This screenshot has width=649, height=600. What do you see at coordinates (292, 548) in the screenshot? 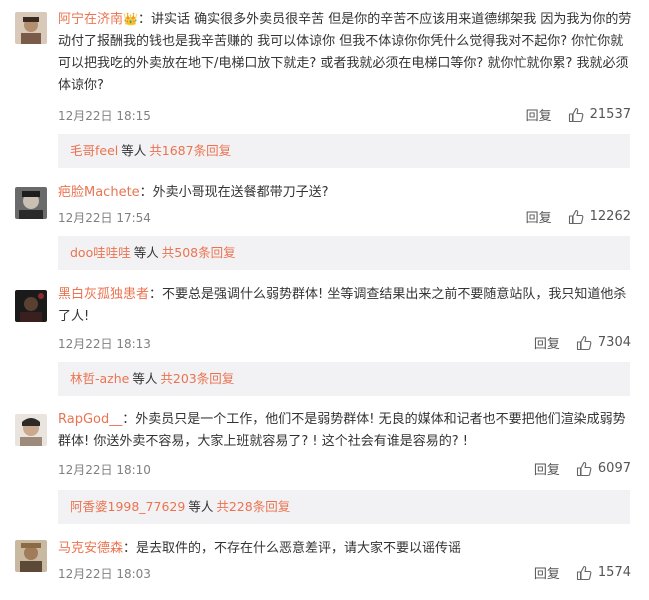
I see `comment-text: ：是去取件的，不存在什么恶意差评，请大家不要以谣传谣` at bounding box center [292, 548].